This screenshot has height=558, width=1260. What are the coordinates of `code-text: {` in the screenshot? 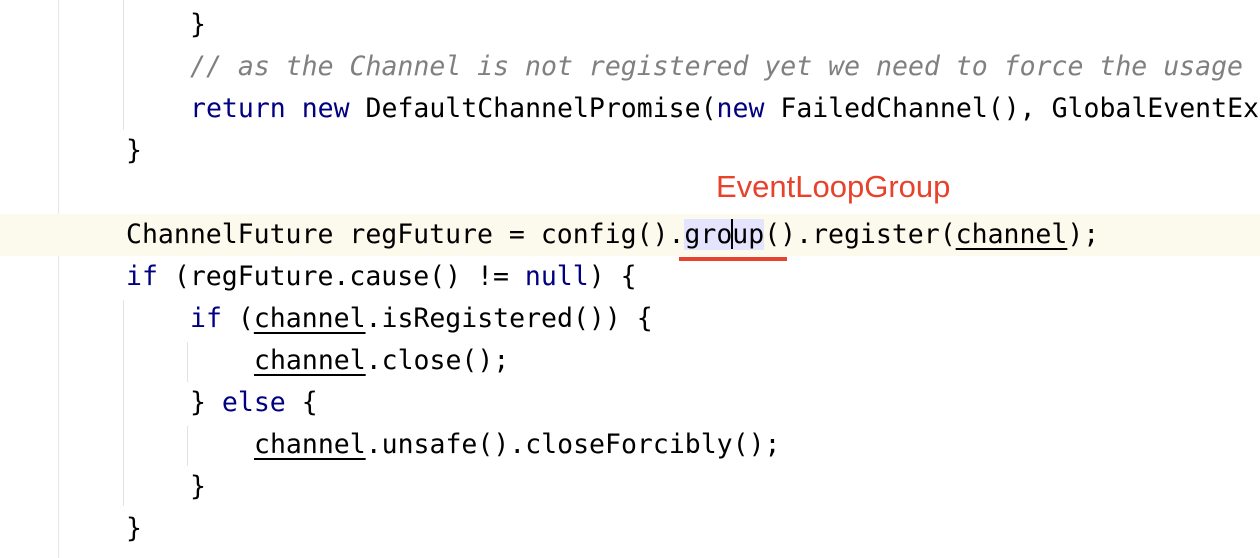 It's located at (301, 402).